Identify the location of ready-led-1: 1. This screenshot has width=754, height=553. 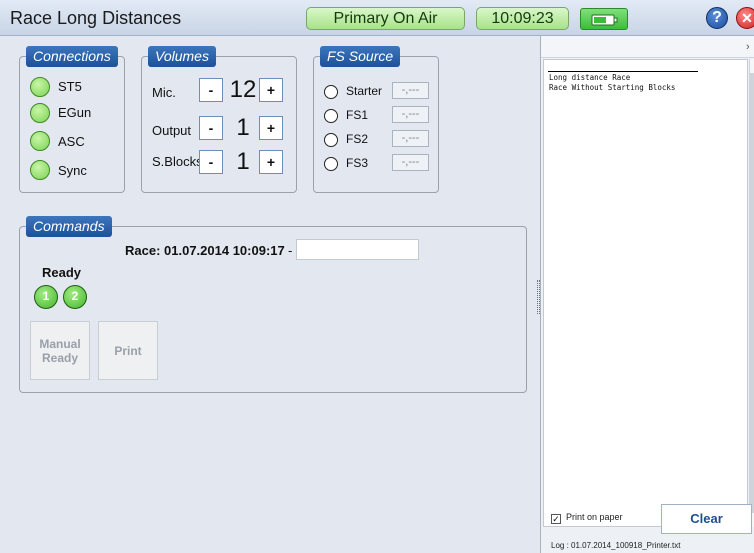
(46, 297).